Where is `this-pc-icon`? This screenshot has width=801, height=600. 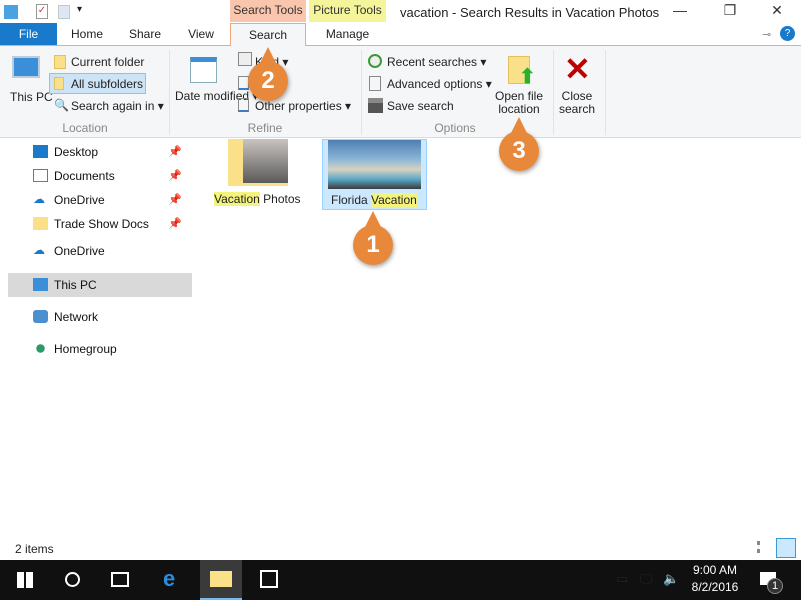
this-pc-icon is located at coordinates (26, 67).